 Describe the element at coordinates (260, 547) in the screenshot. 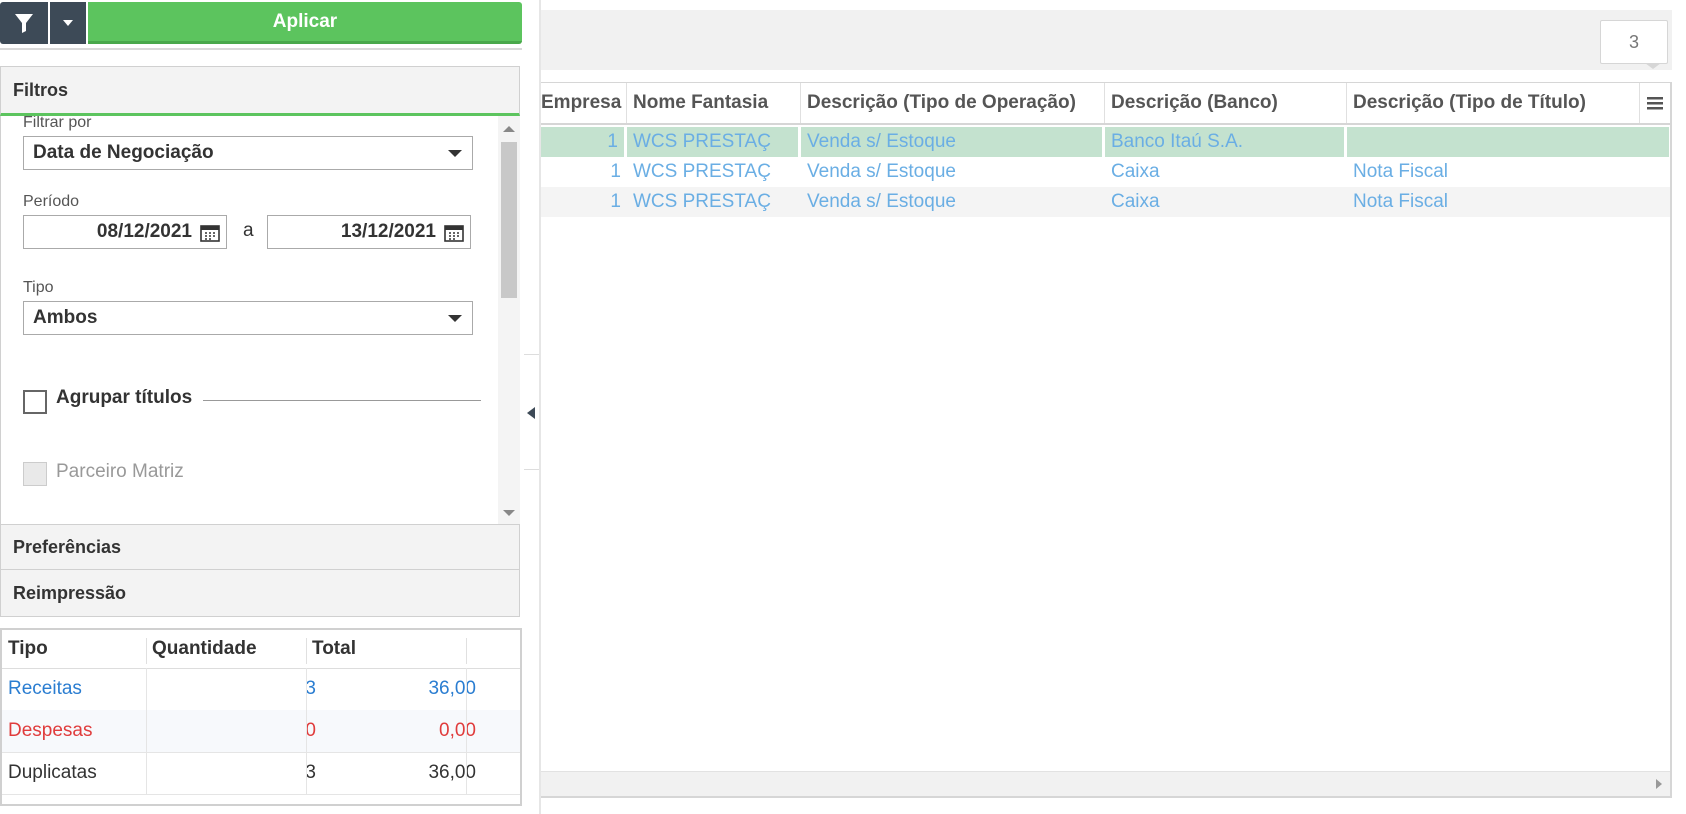

I see `accordion-preferencias: Preferências` at that location.